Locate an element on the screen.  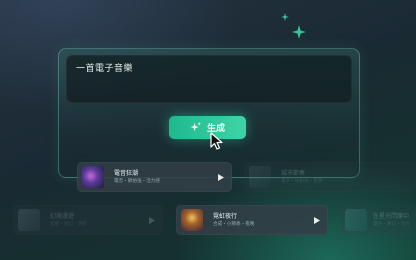
sparkle-icon is located at coordinates (195, 127).